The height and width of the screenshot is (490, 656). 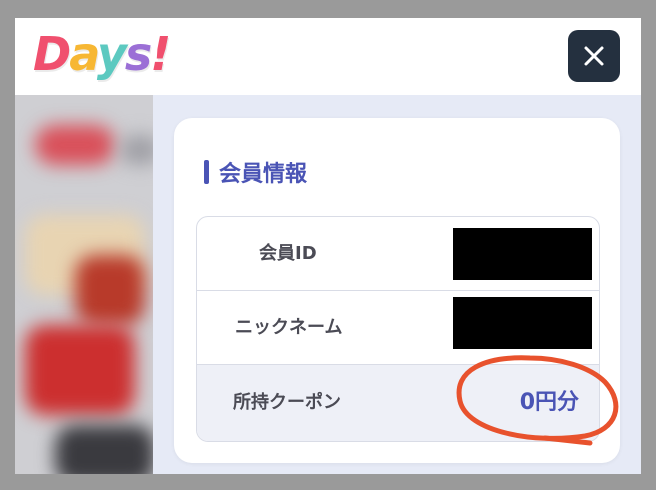 I want to click on nickname-label: ニックネーム, so click(x=289, y=327).